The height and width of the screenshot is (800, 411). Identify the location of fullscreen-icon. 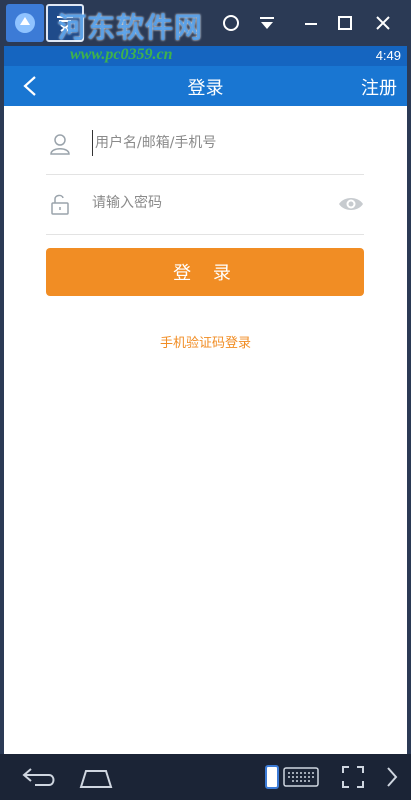
(353, 777).